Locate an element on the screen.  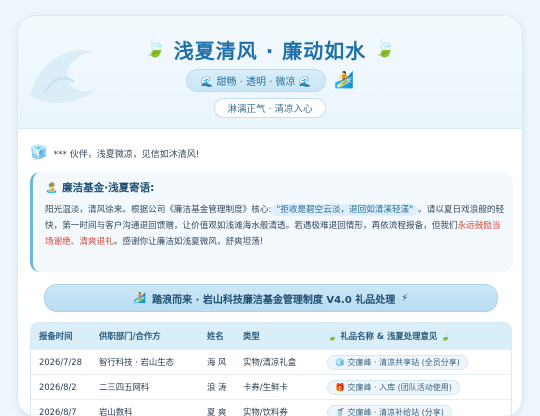
message-text: 阳光温淡，清风徐来。根据公司《廉洁基金管理制度》核心: is located at coordinates (158, 210).